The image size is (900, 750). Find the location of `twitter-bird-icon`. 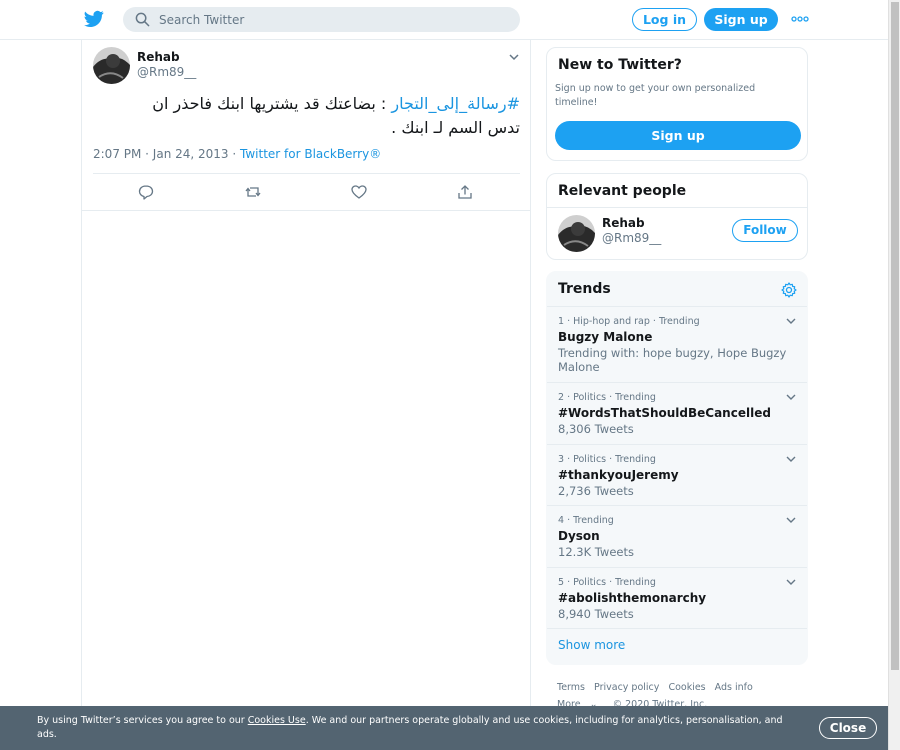

twitter-bird-icon is located at coordinates (94, 19).